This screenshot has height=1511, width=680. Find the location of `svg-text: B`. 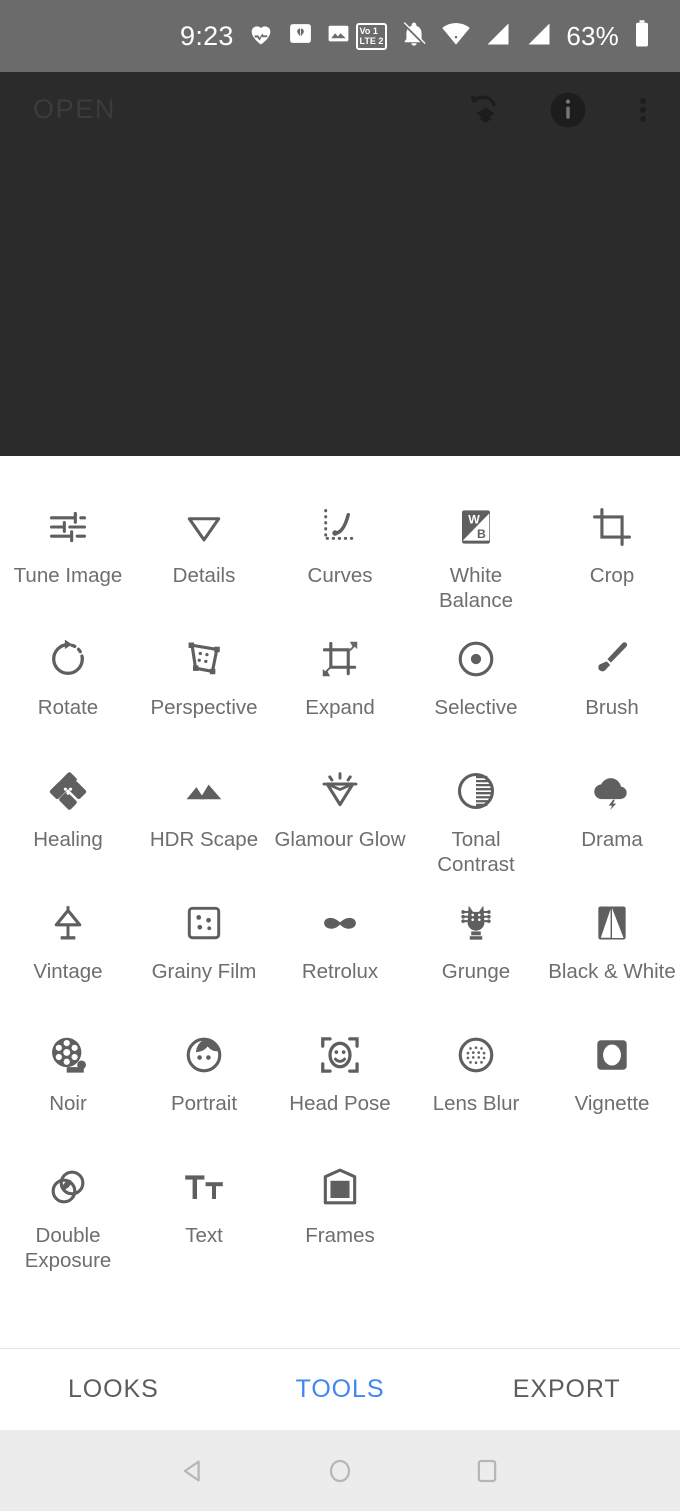

svg-text: B is located at coordinates (481, 534).